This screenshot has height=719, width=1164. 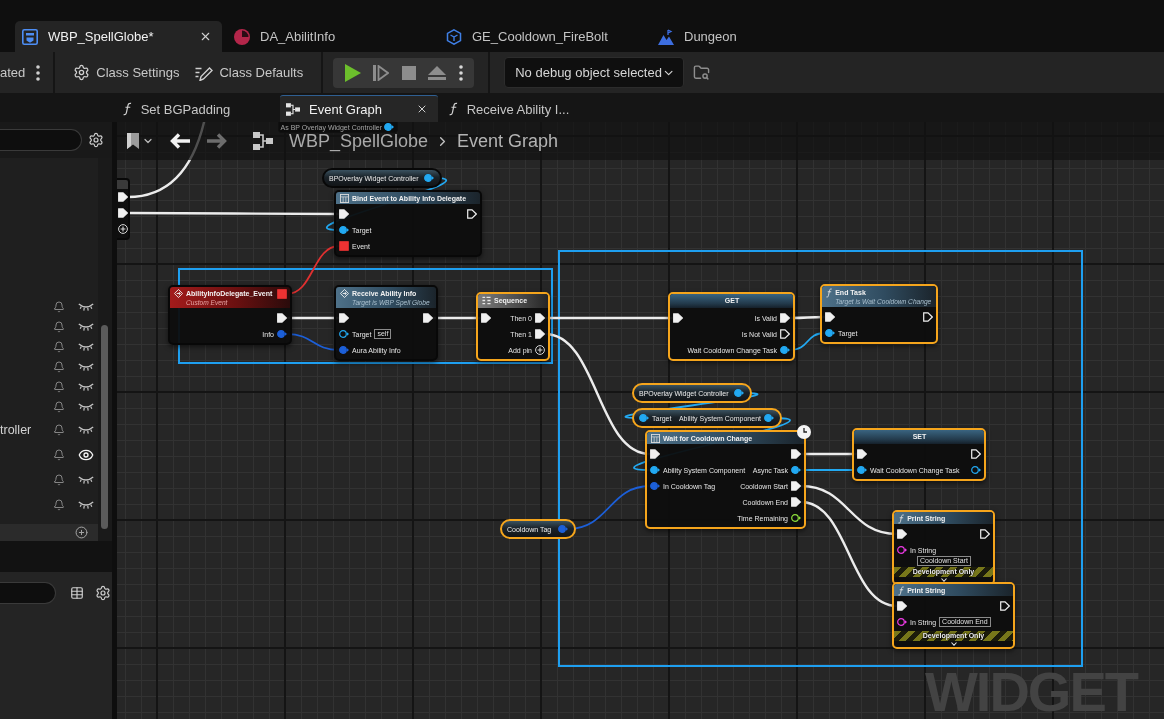 What do you see at coordinates (81, 532) in the screenshot?
I see `add-icon` at bounding box center [81, 532].